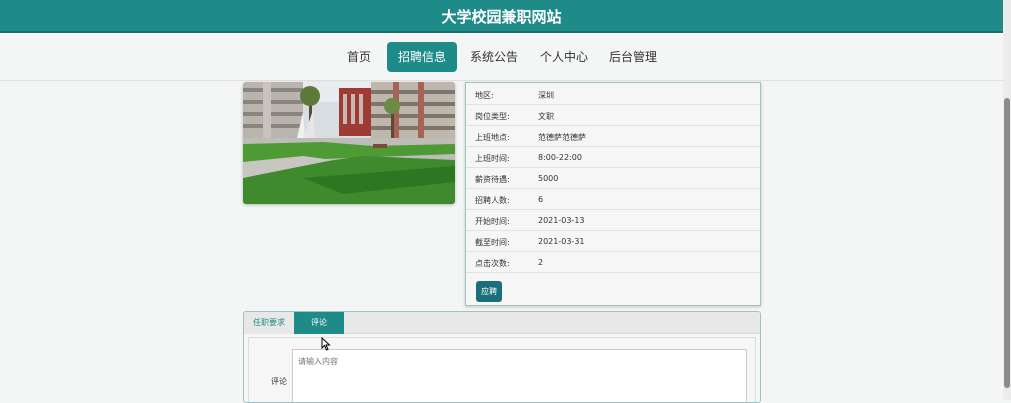  I want to click on comment-label: 评论, so click(279, 381).